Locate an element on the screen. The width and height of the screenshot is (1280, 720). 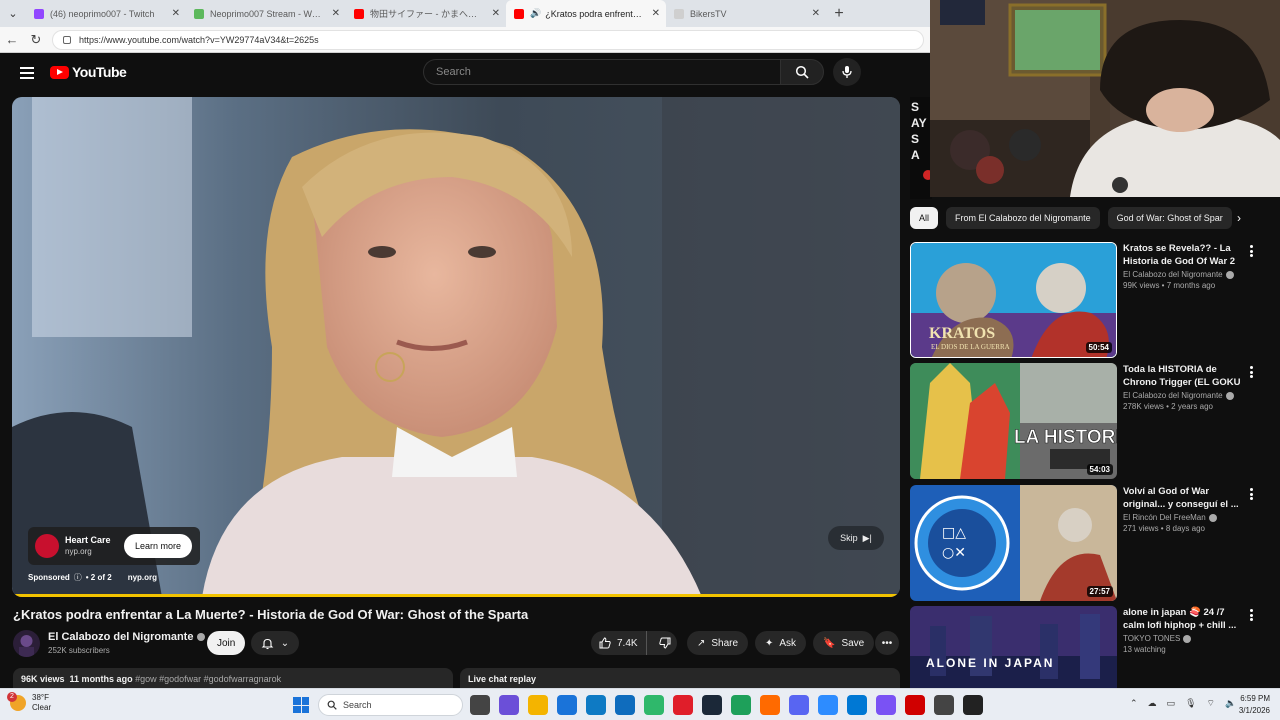
page-scrollbar is located at coordinates (1273, 444).